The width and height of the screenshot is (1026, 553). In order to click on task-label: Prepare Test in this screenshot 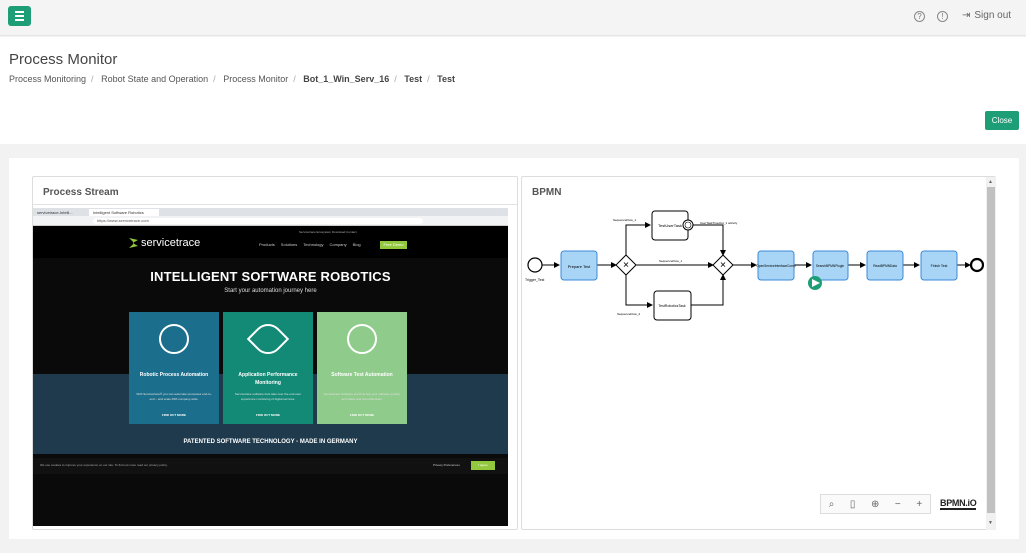, I will do `click(579, 266)`.